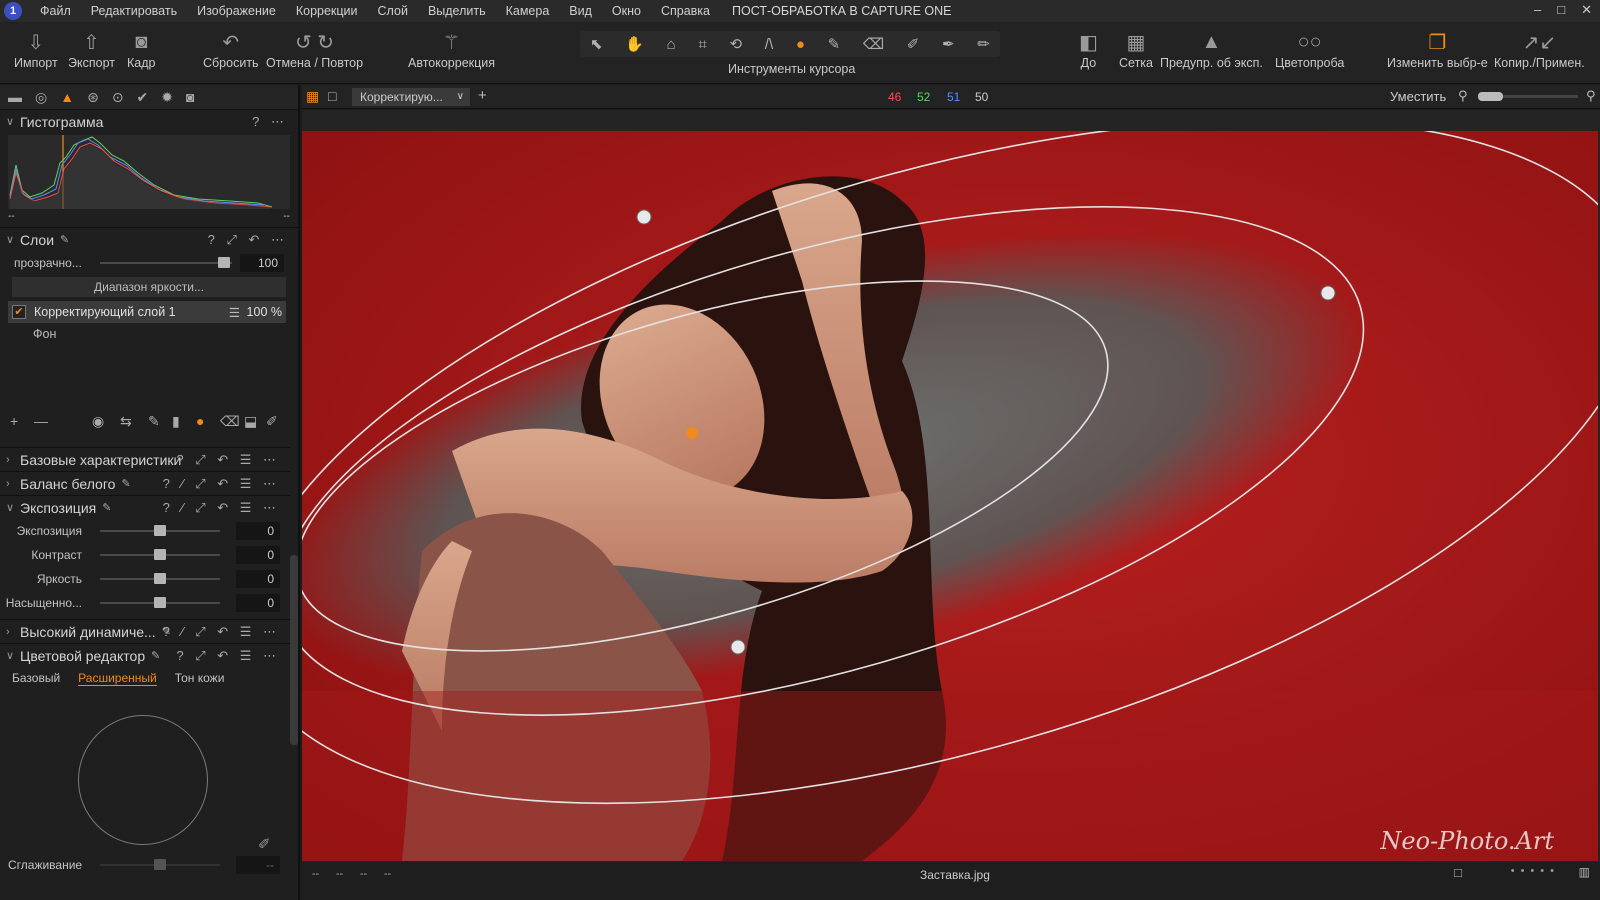 Image resolution: width=1600 pixels, height=900 pixels. I want to click on color-editor-header: ∨ Цветовой редактор ✎ ? ⤢ ↶ ☰ ⋯, so click(145, 655).